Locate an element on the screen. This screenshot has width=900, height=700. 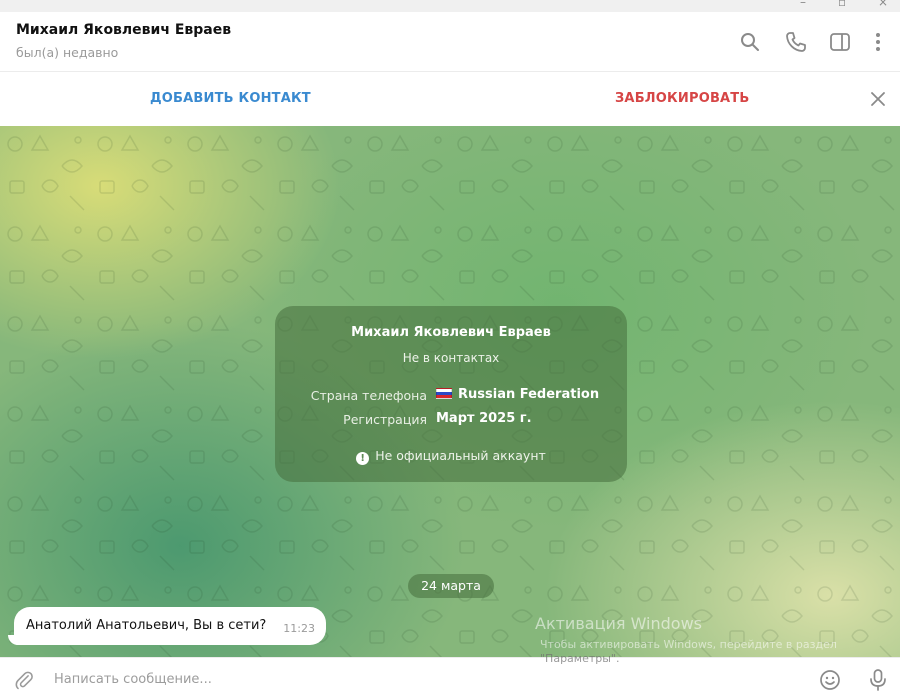
chat-header: Михаил Яковлевич Евраев был(а) недавно is located at coordinates (450, 42).